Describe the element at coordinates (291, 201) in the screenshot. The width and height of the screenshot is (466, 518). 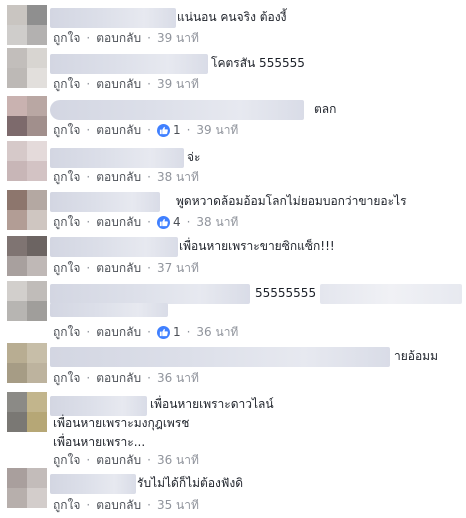
I see `comment-text: พูดหวาดล้อมอ้อมโลกไม่ยอมบอกว่าขายอะไร` at that location.